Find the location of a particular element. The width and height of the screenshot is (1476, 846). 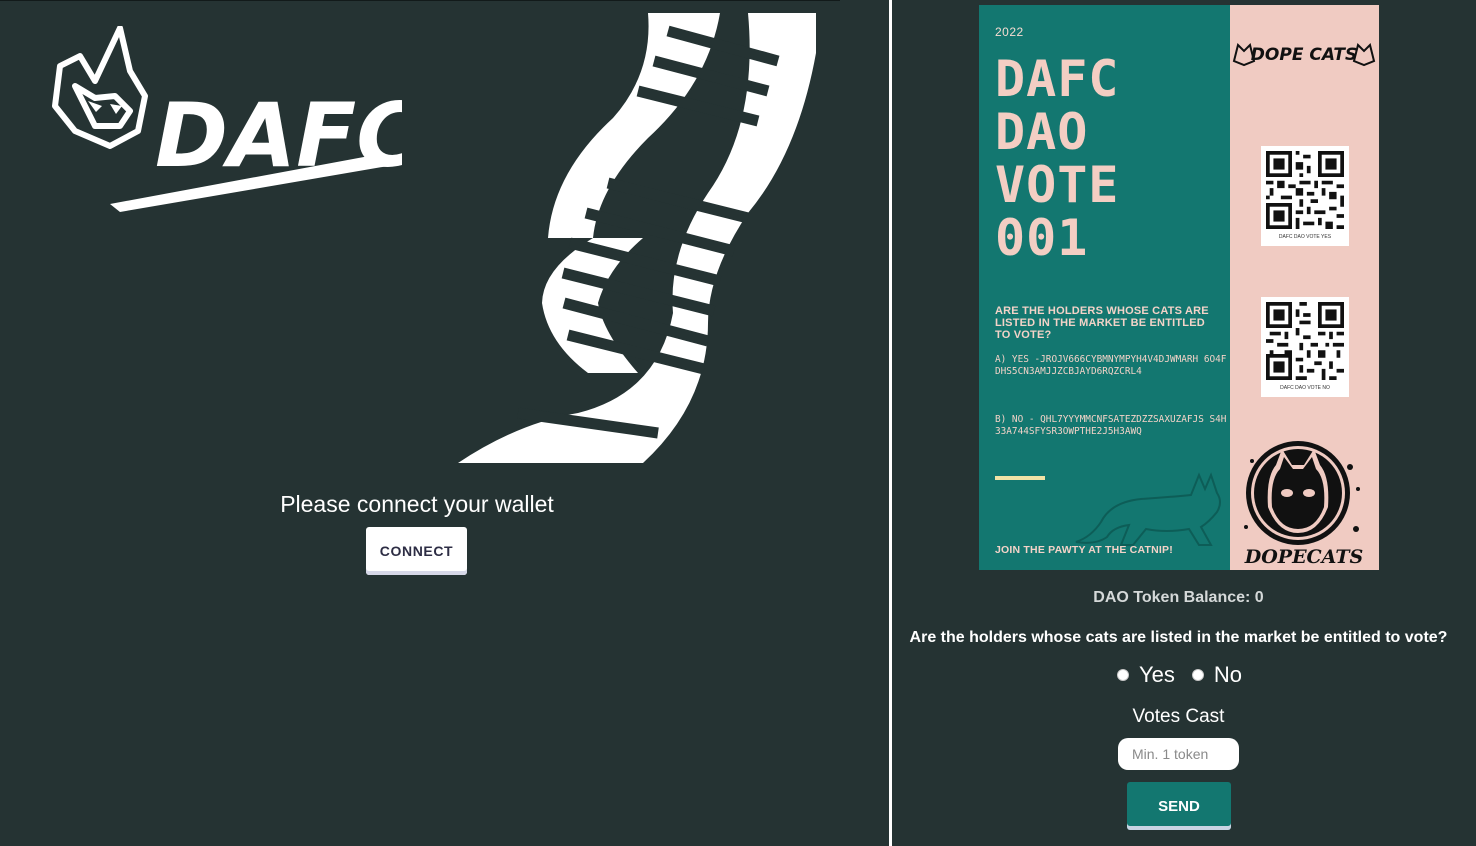

votes-input is located at coordinates (1178, 754).